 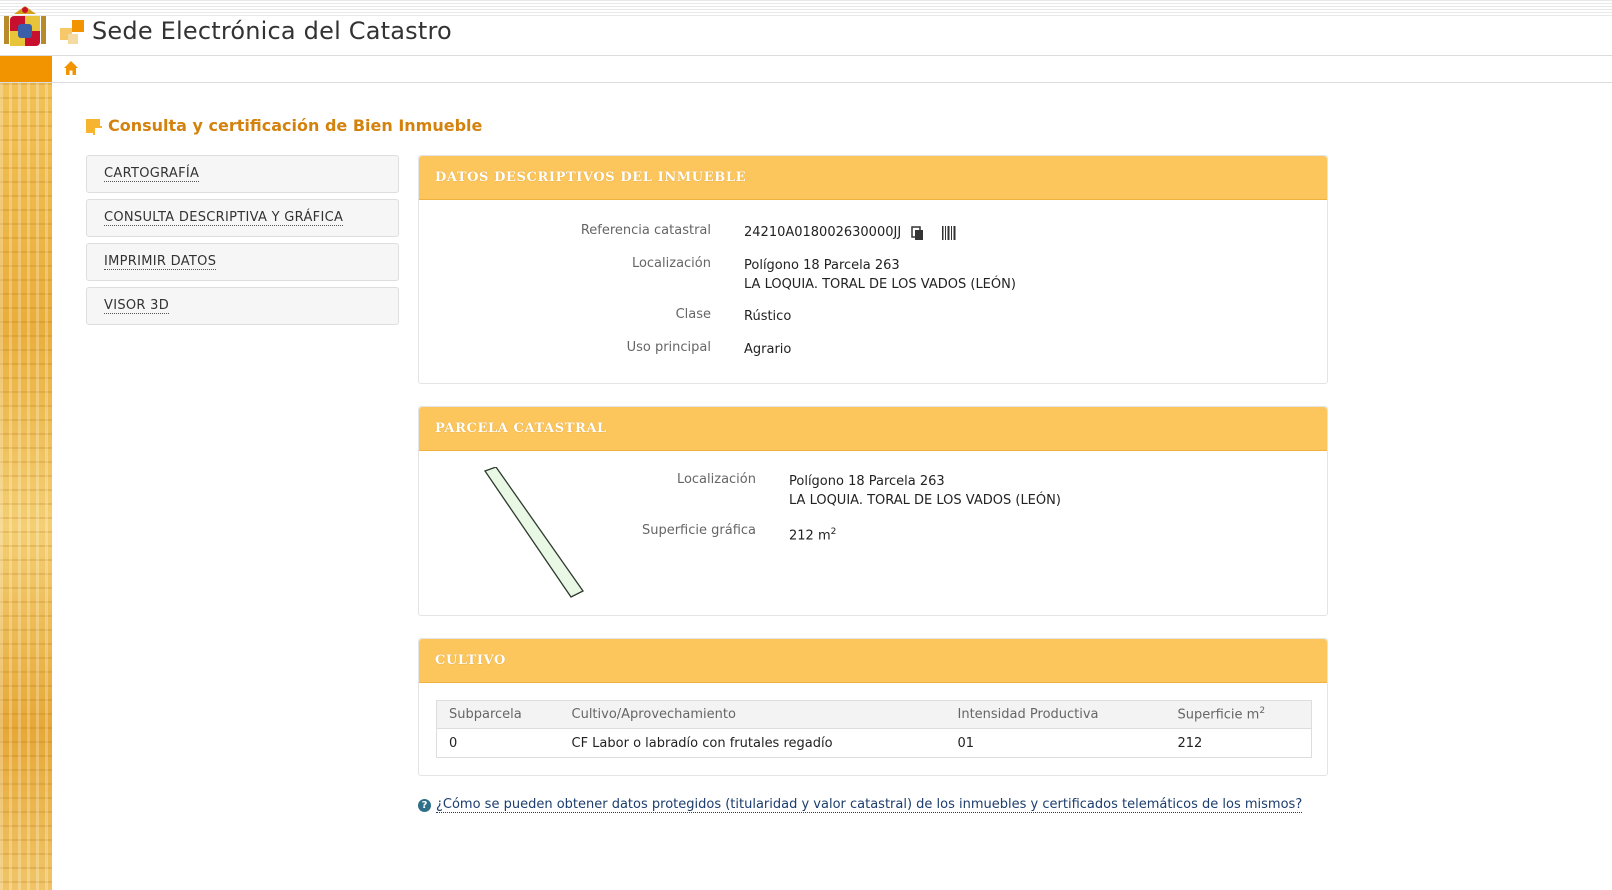 What do you see at coordinates (698, 530) in the screenshot?
I see `parcel-sup-label: Superficie gráfica` at bounding box center [698, 530].